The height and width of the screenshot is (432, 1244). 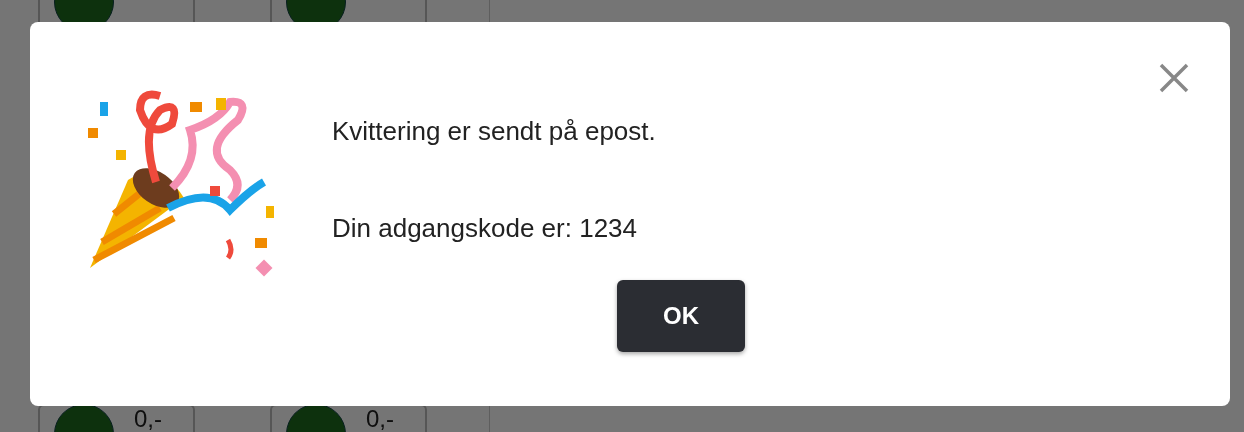 What do you see at coordinates (494, 132) in the screenshot?
I see `dialog-message: Kvittering er sendt på epost.` at bounding box center [494, 132].